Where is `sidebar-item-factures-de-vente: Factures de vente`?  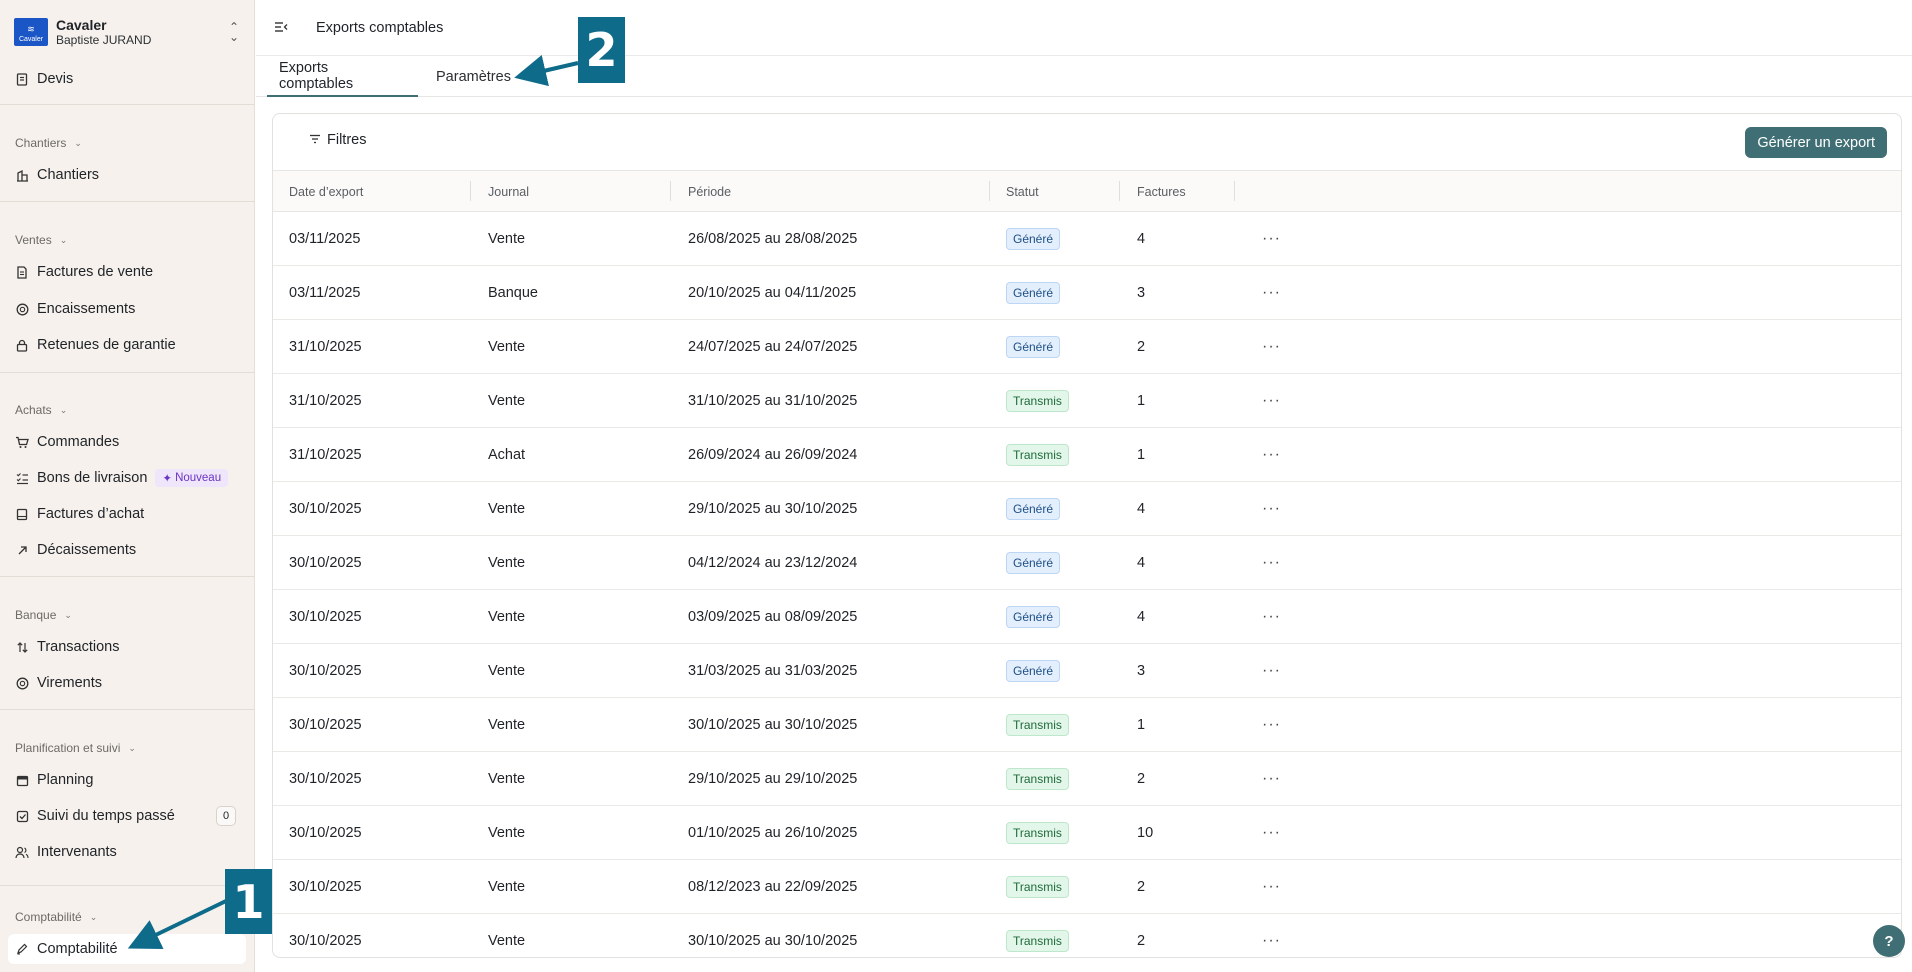
sidebar-item-factures-de-vente: Factures de vente is located at coordinates (127, 272).